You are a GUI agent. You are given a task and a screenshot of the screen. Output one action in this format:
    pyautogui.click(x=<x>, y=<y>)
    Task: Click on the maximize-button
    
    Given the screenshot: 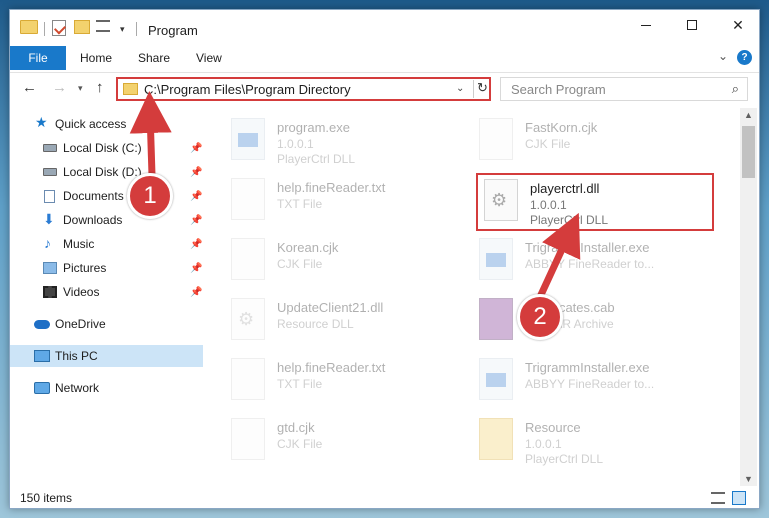 What is the action you would take?
    pyautogui.click(x=692, y=25)
    